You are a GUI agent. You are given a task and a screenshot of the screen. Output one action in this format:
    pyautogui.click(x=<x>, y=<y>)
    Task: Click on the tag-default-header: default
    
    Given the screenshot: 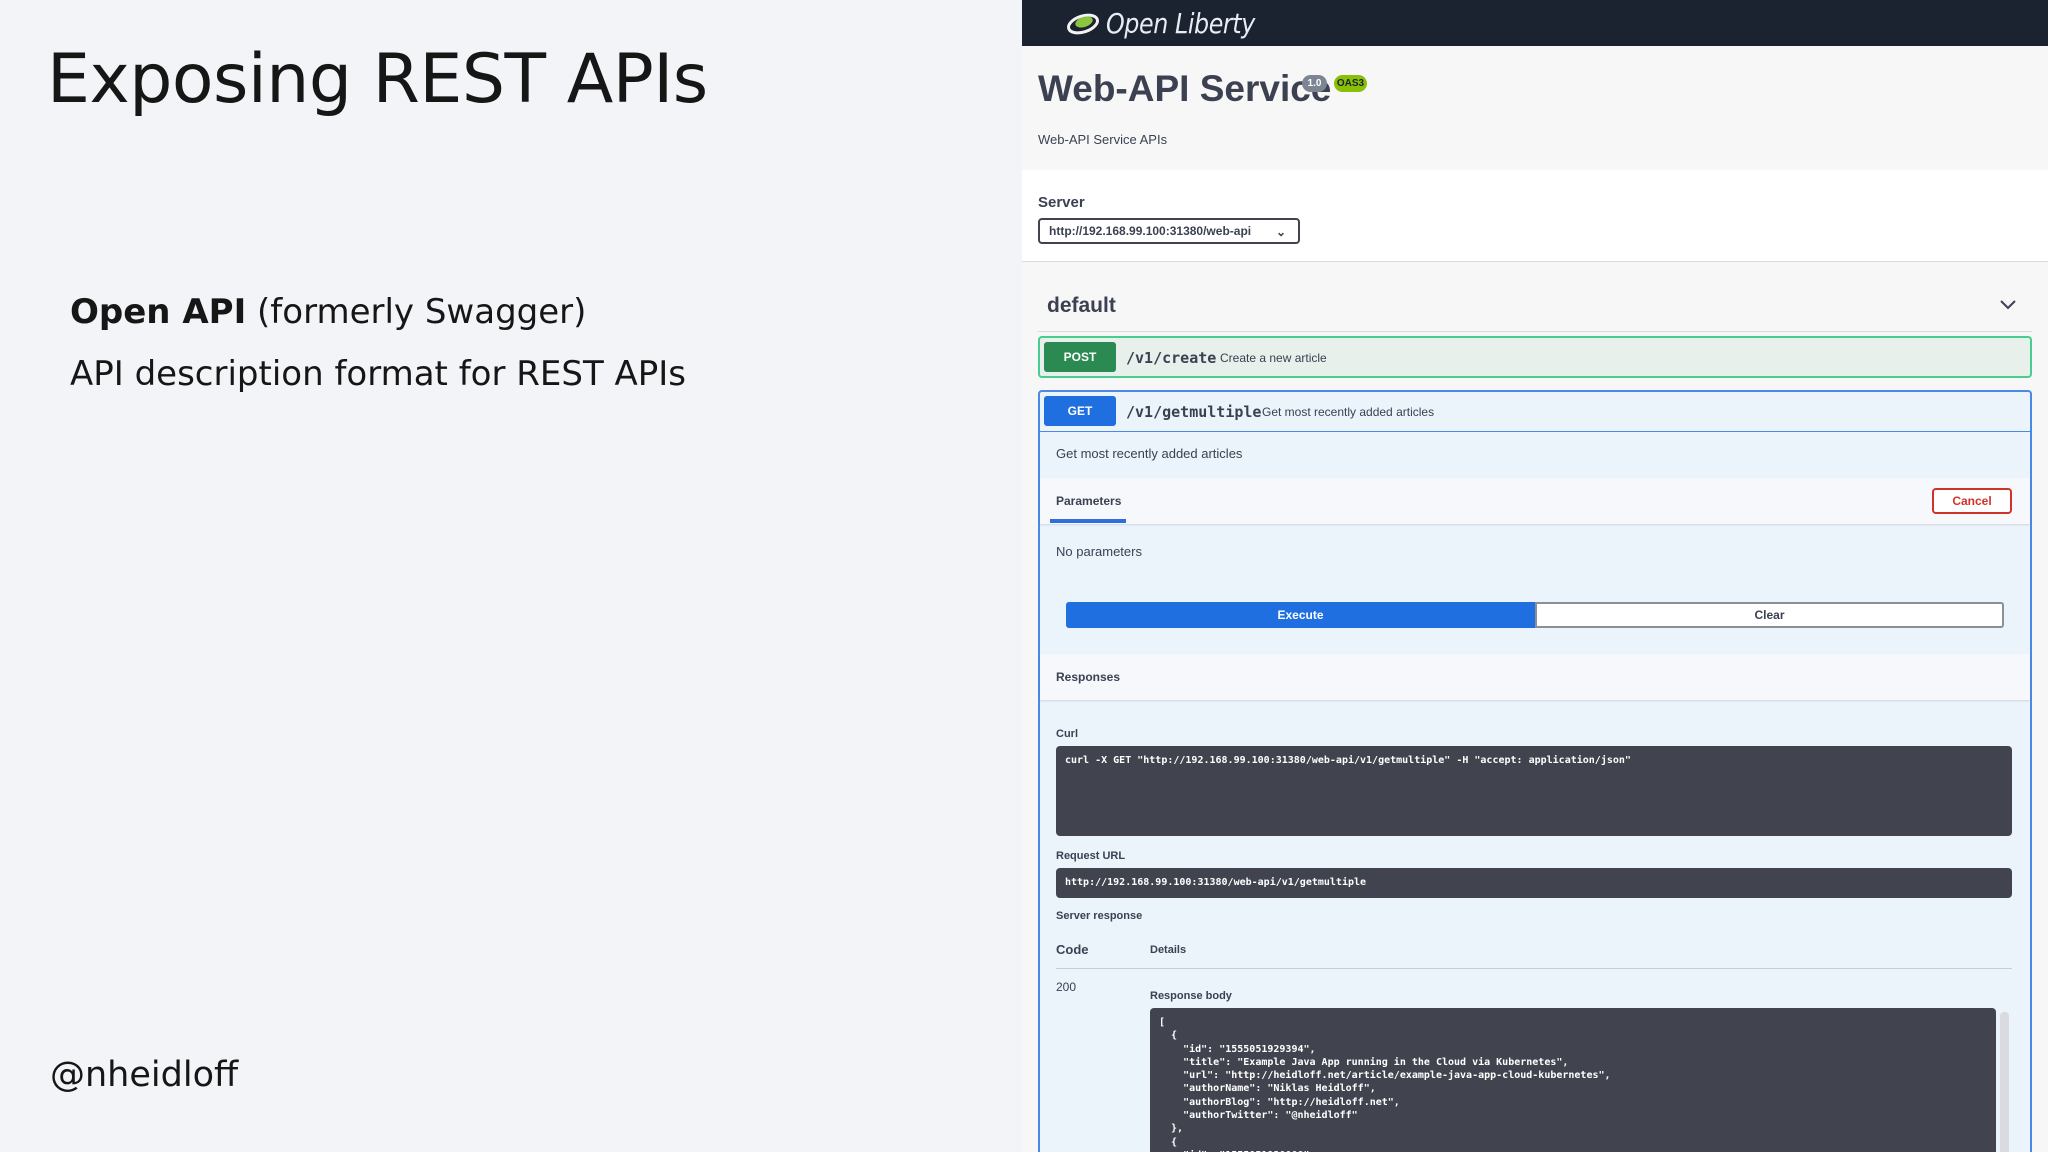 What is the action you would take?
    pyautogui.click(x=1535, y=307)
    